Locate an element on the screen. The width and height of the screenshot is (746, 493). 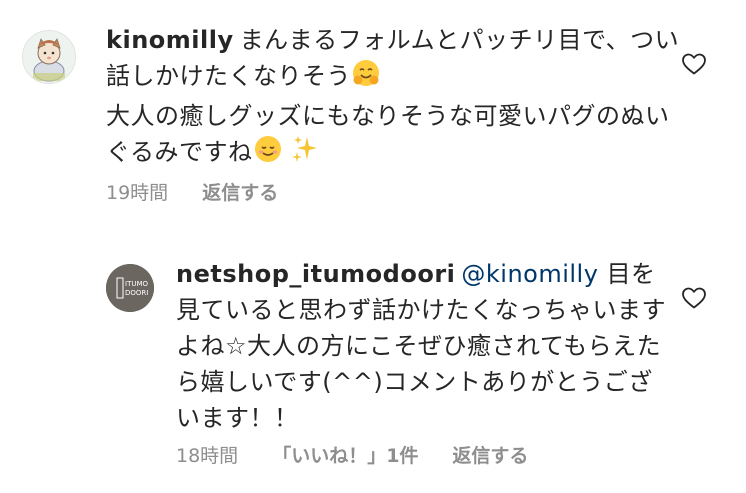
comment-meta: 19時間 返信する is located at coordinates (192, 191).